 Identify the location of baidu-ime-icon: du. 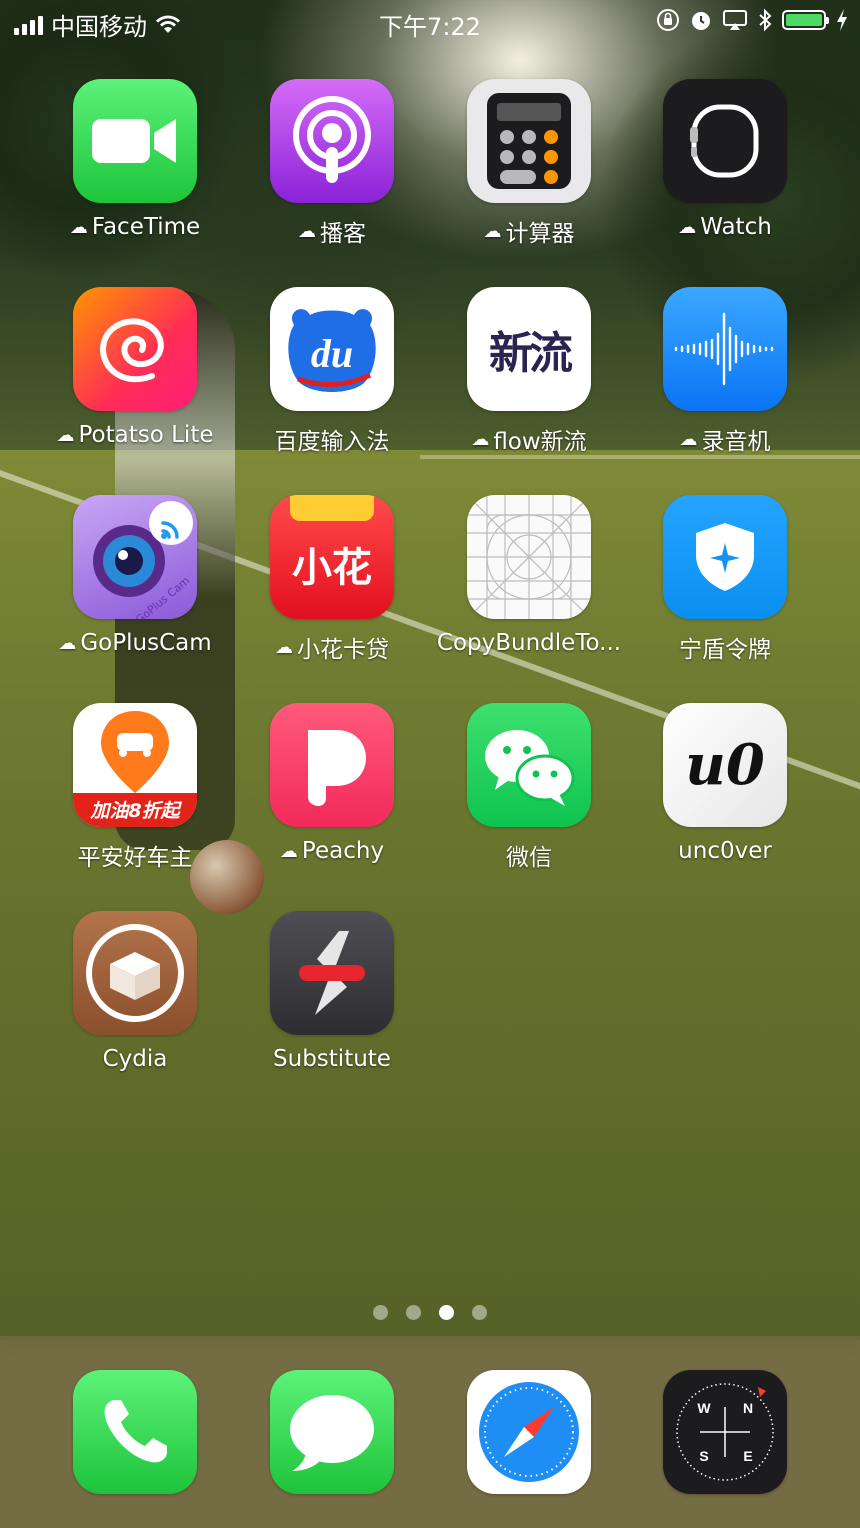
(332, 349).